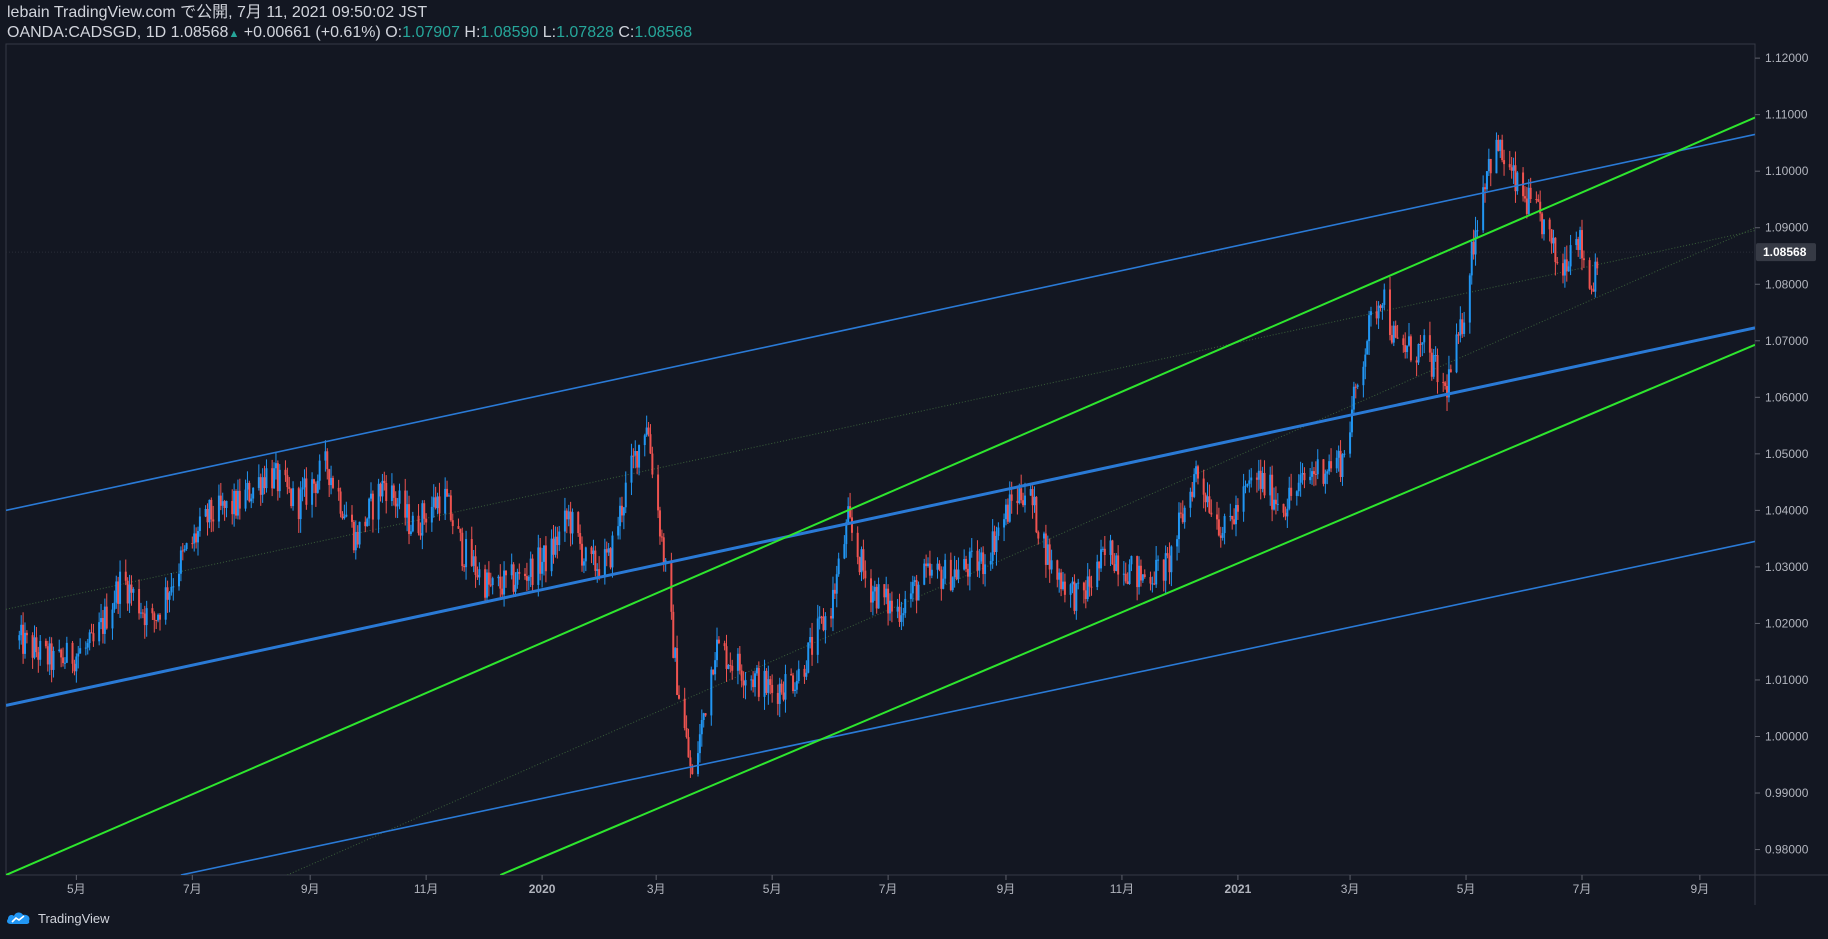 The width and height of the screenshot is (1828, 939). Describe the element at coordinates (1122, 889) in the screenshot. I see `x-tick-label: 11月` at that location.